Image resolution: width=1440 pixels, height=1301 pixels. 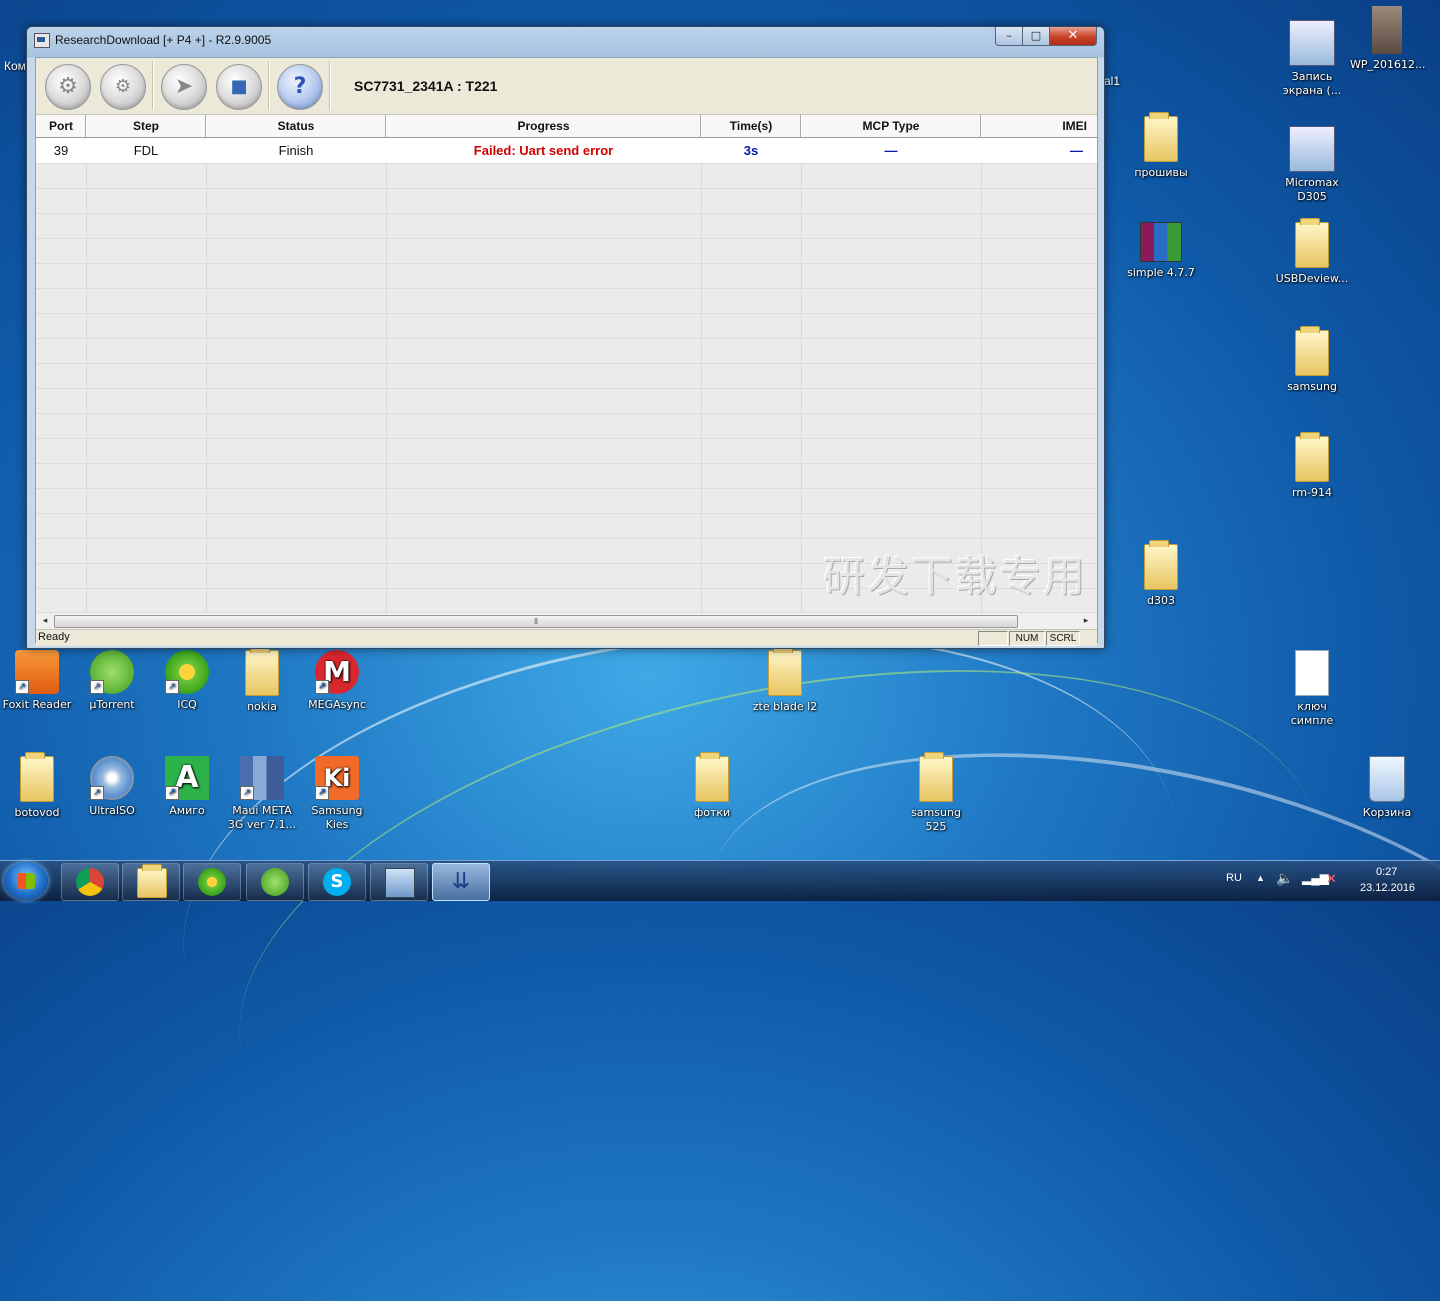 I want to click on column-header-status: Status, so click(x=296, y=126).